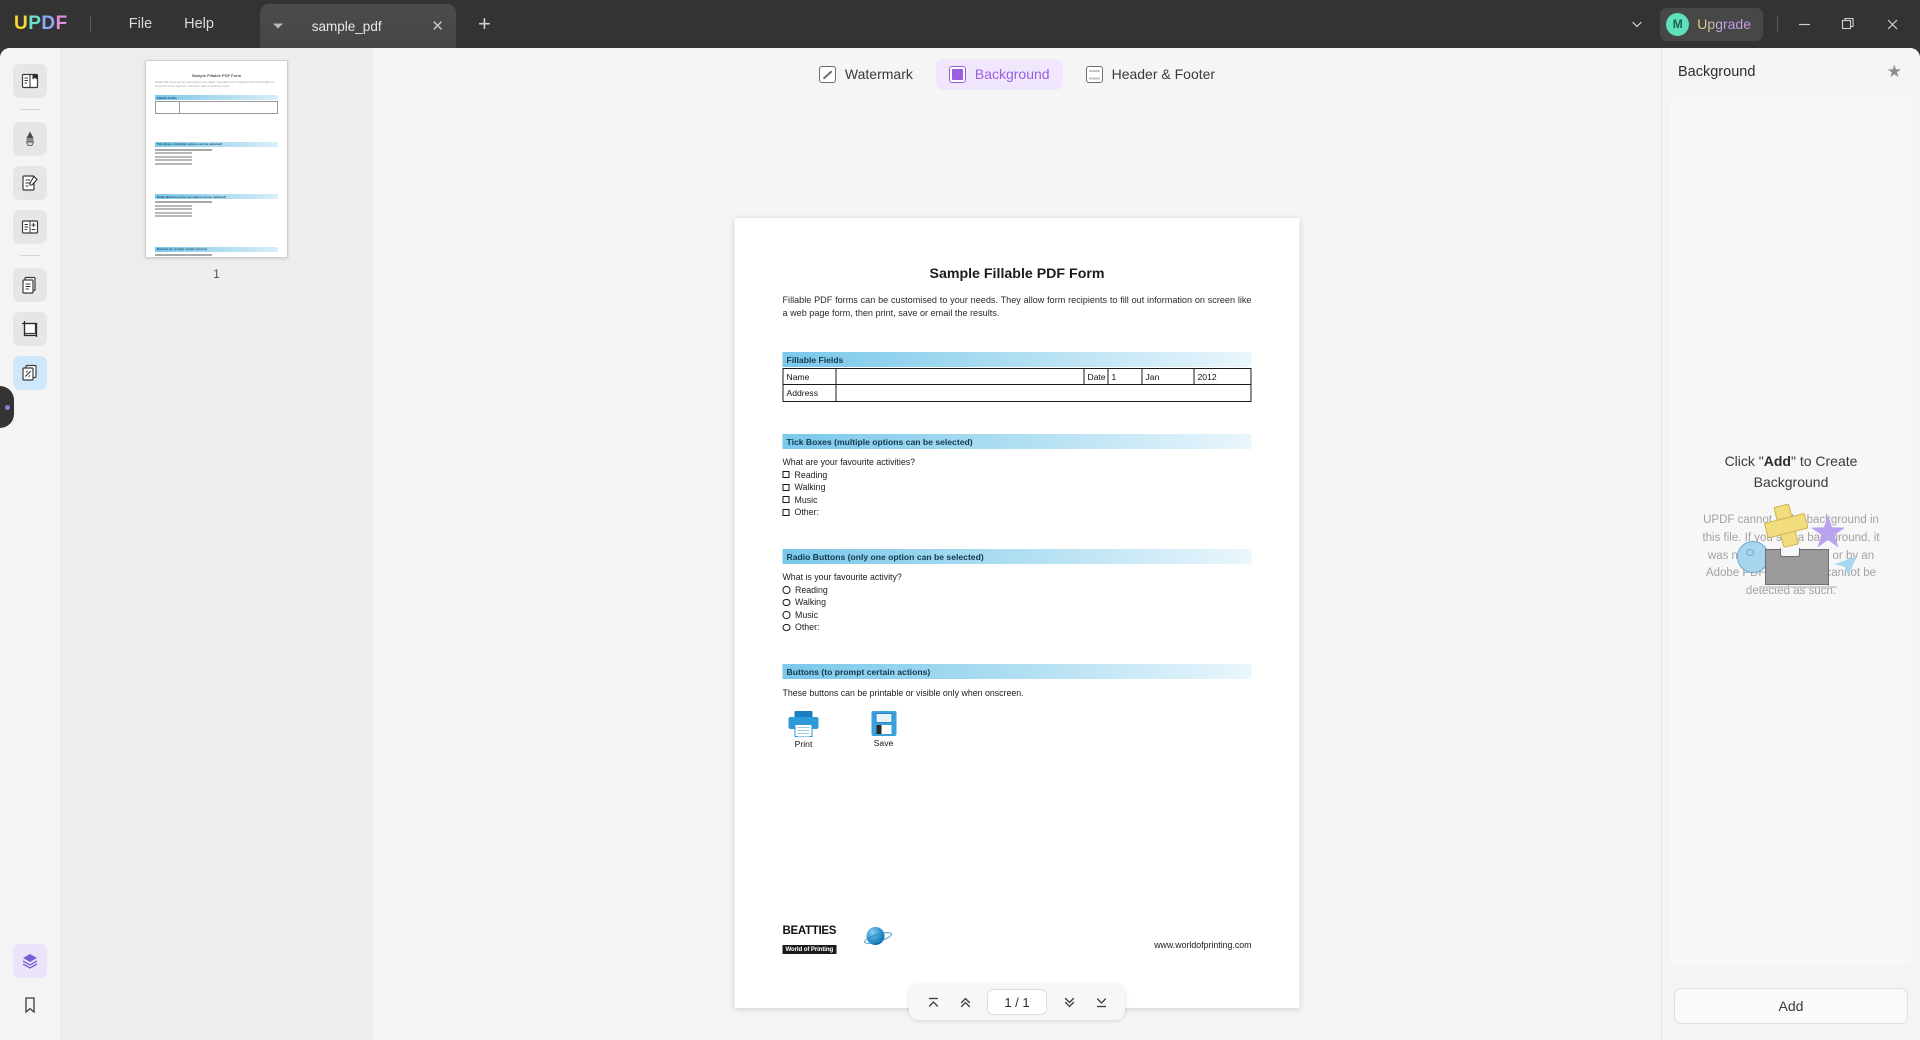  What do you see at coordinates (140, 24) in the screenshot?
I see `menu-file: File` at bounding box center [140, 24].